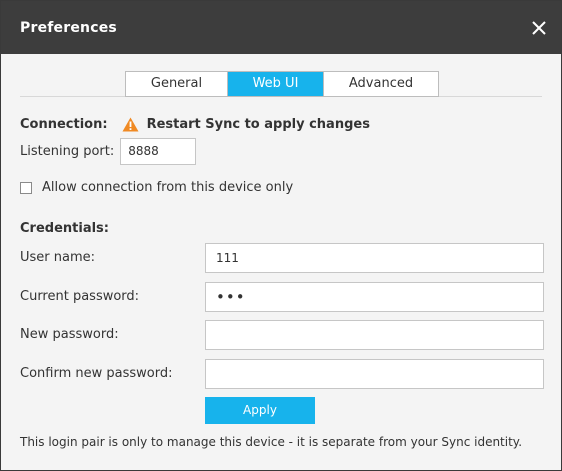  I want to click on listening-port-label: Listening port:, so click(67, 151).